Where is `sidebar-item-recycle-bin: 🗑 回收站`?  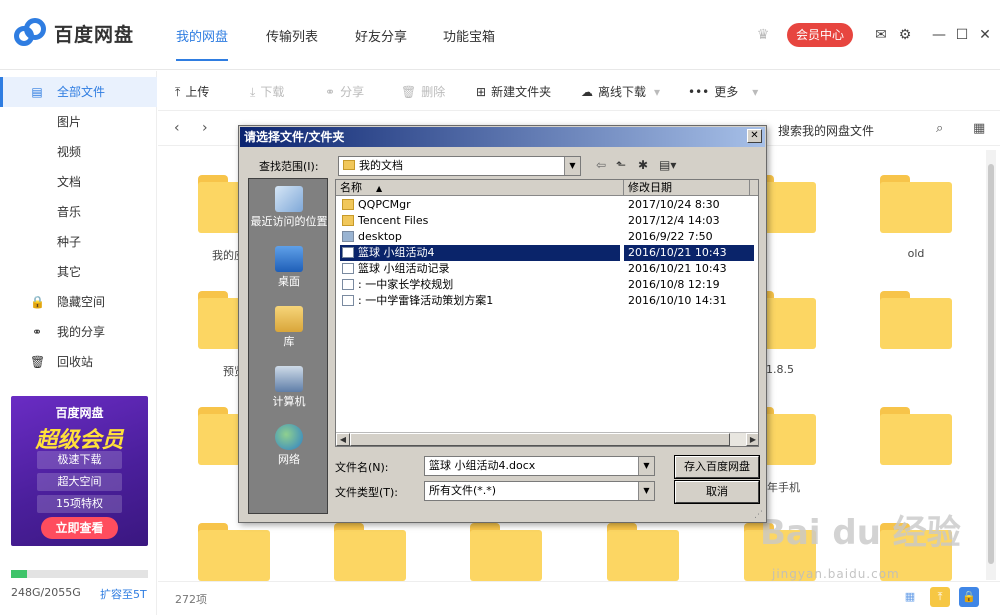 sidebar-item-recycle-bin: 🗑 回收站 is located at coordinates (78, 362).